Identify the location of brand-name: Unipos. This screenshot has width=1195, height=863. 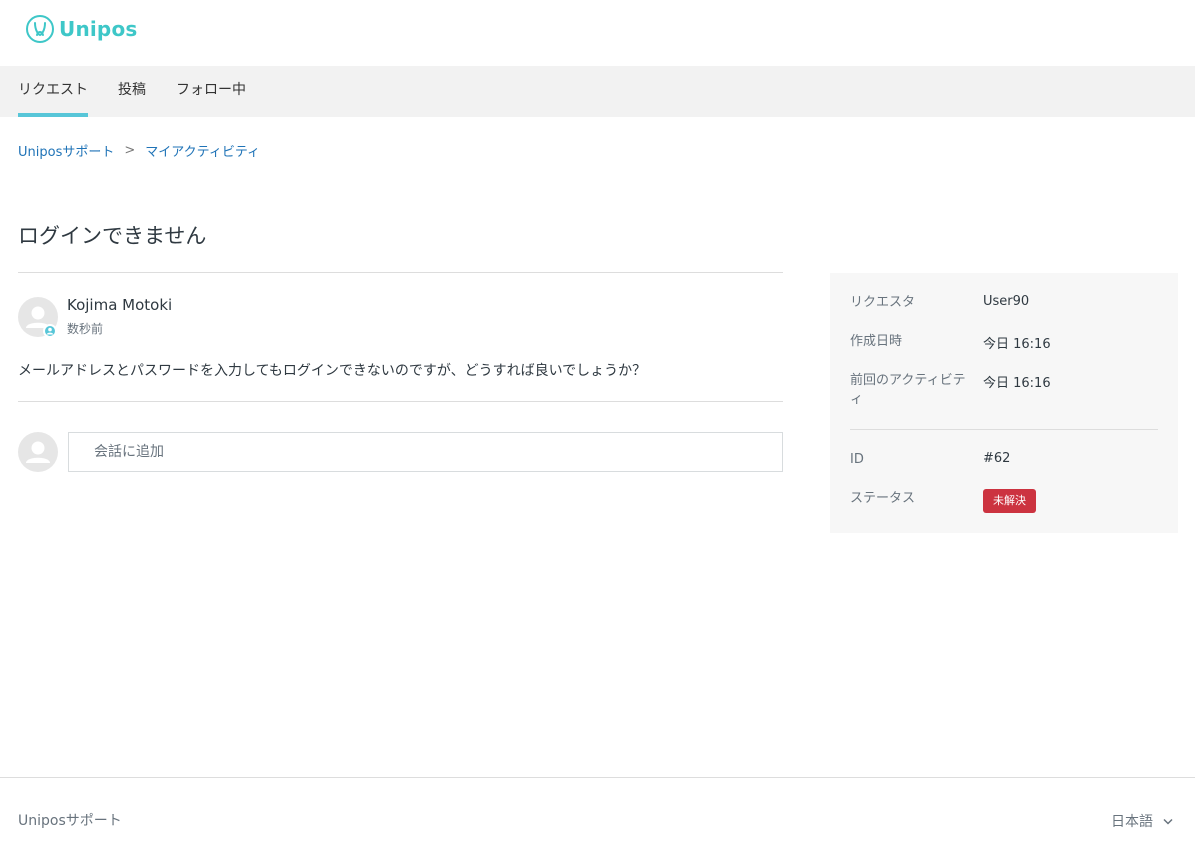
(98, 29).